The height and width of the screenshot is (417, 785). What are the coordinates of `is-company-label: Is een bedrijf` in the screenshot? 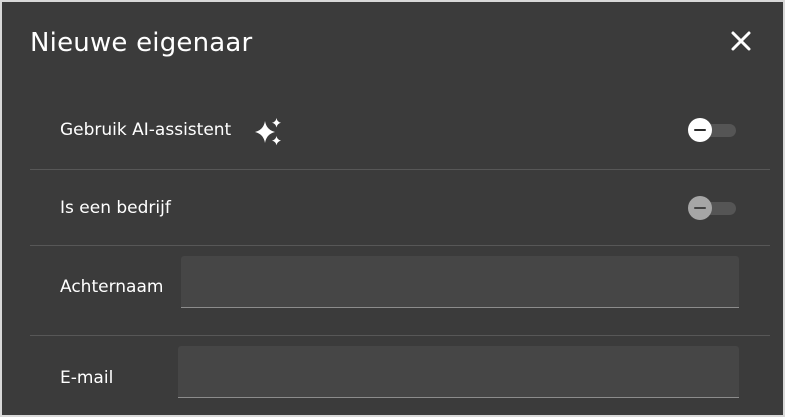 It's located at (115, 208).